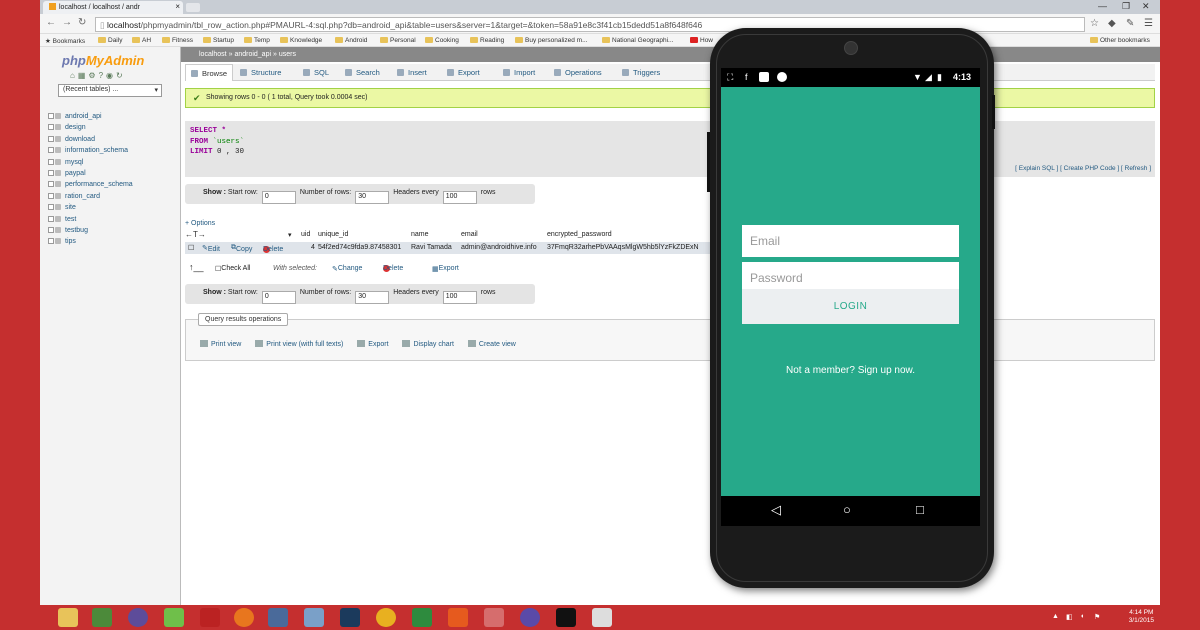  Describe the element at coordinates (90, 175) in the screenshot. I see `db-item: paypal` at that location.